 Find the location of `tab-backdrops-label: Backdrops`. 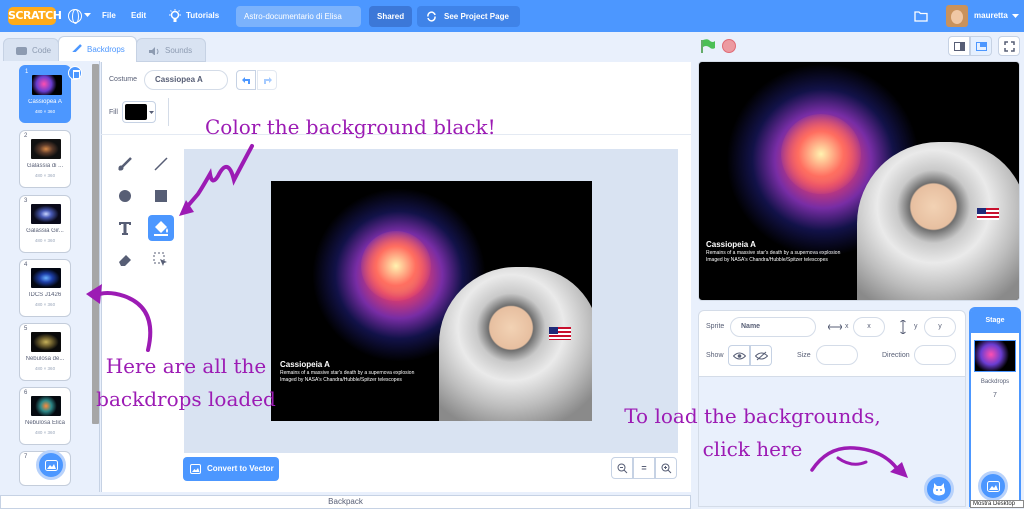

tab-backdrops-label: Backdrops is located at coordinates (106, 49).